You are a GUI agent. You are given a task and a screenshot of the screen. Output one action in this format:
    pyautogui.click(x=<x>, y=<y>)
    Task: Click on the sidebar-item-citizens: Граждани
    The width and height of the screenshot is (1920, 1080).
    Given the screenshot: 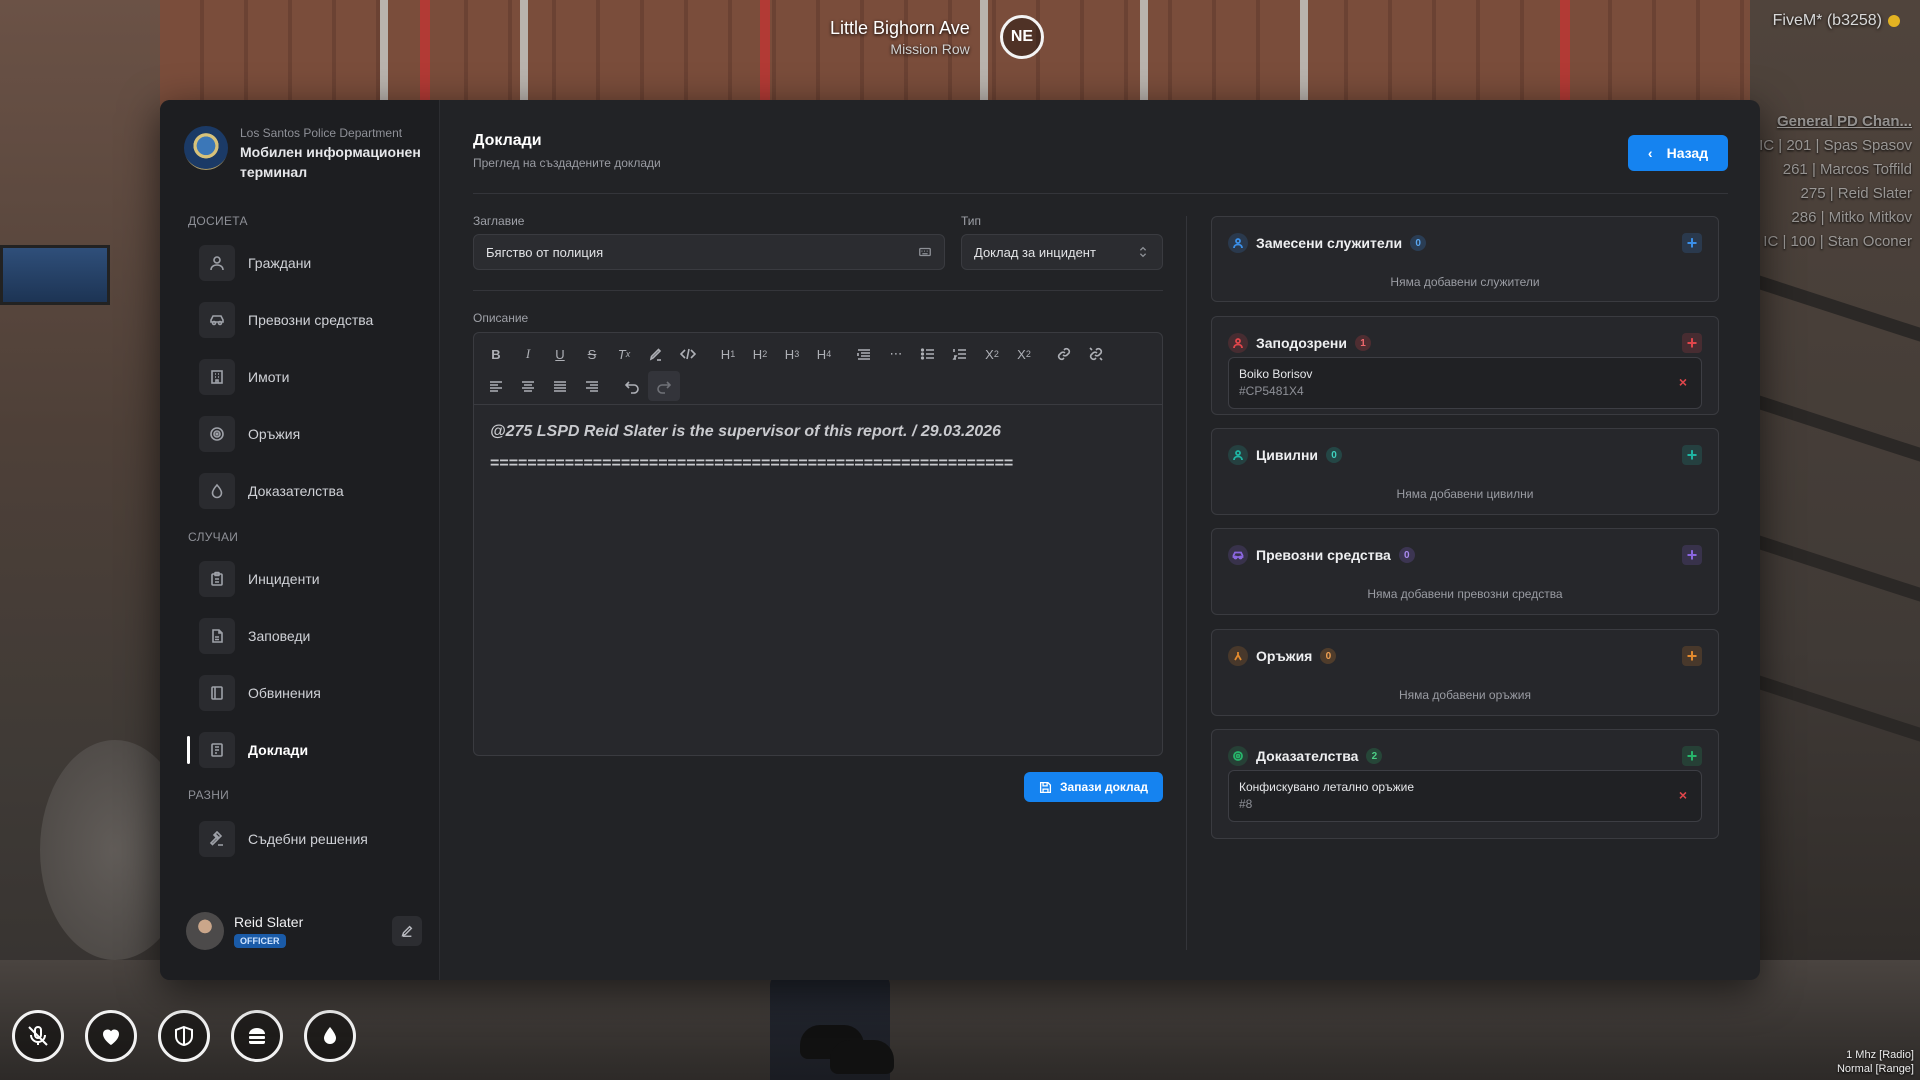 What is the action you would take?
    pyautogui.click(x=309, y=263)
    